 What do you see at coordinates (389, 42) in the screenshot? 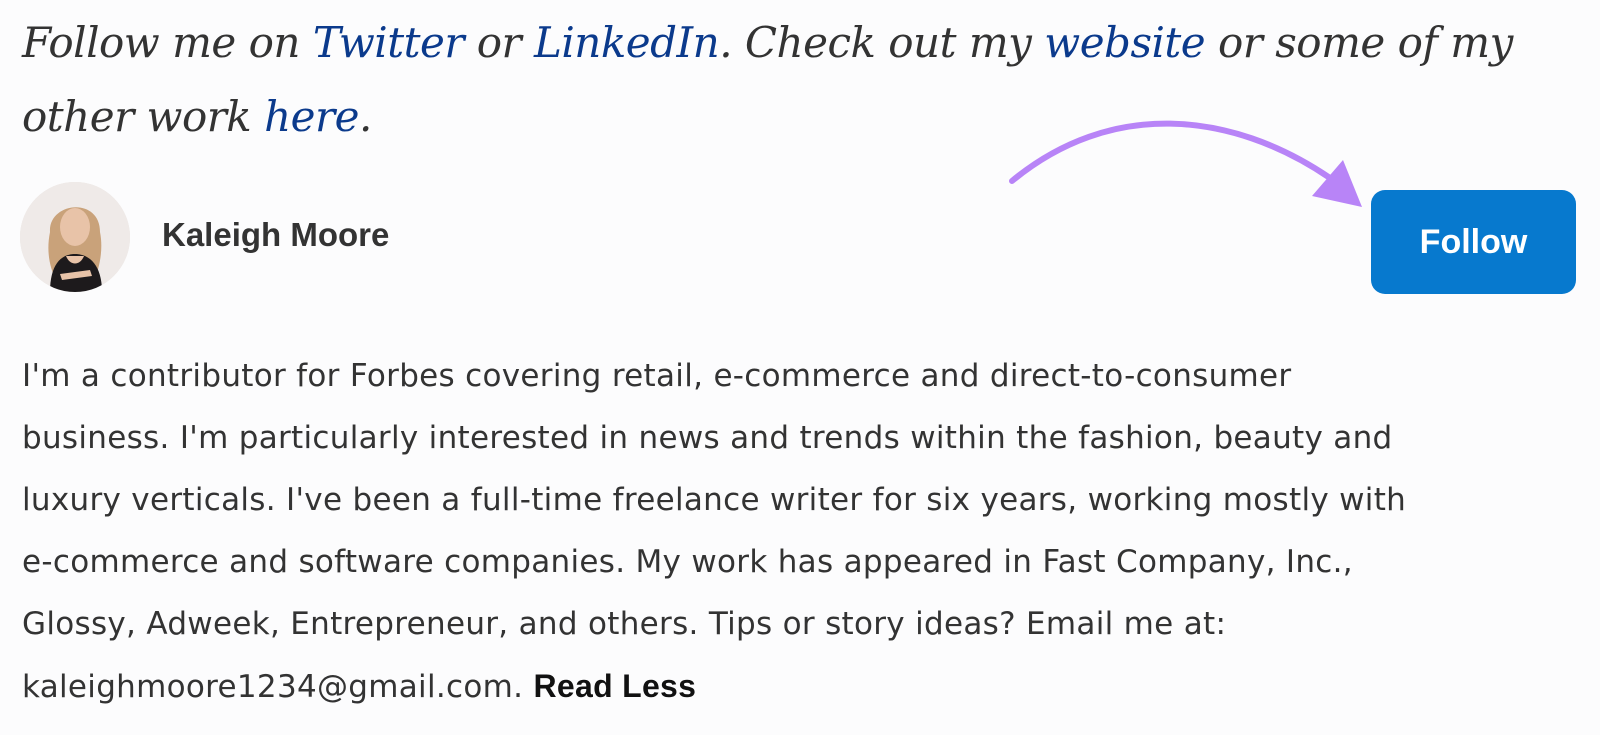
I see `twitter-link: Twitter` at bounding box center [389, 42].